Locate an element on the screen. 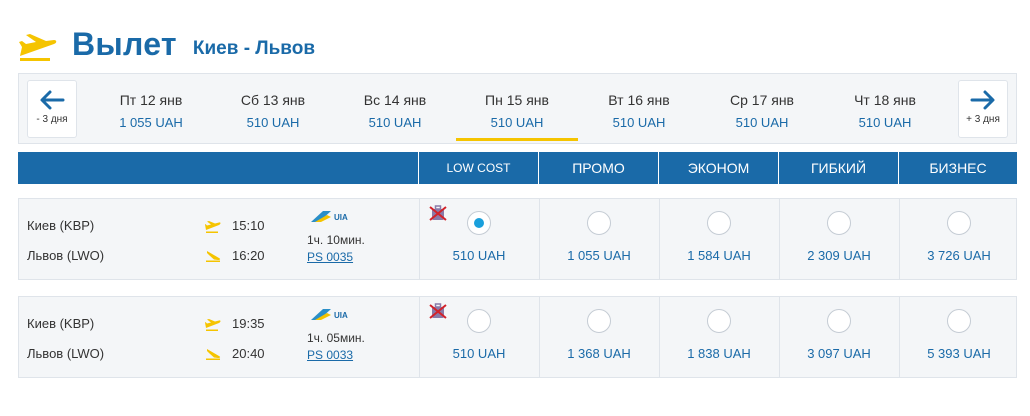  arrow-left-icon is located at coordinates (52, 100).